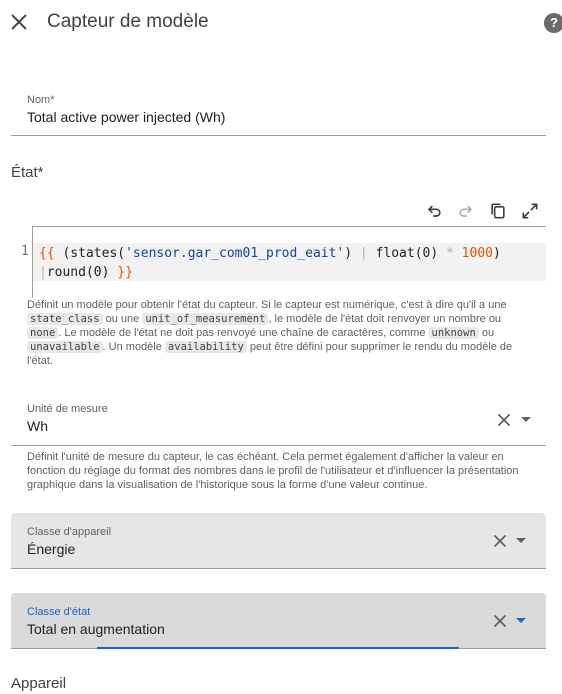 This screenshot has width=562, height=694. I want to click on code-token: round(0), so click(82, 272).